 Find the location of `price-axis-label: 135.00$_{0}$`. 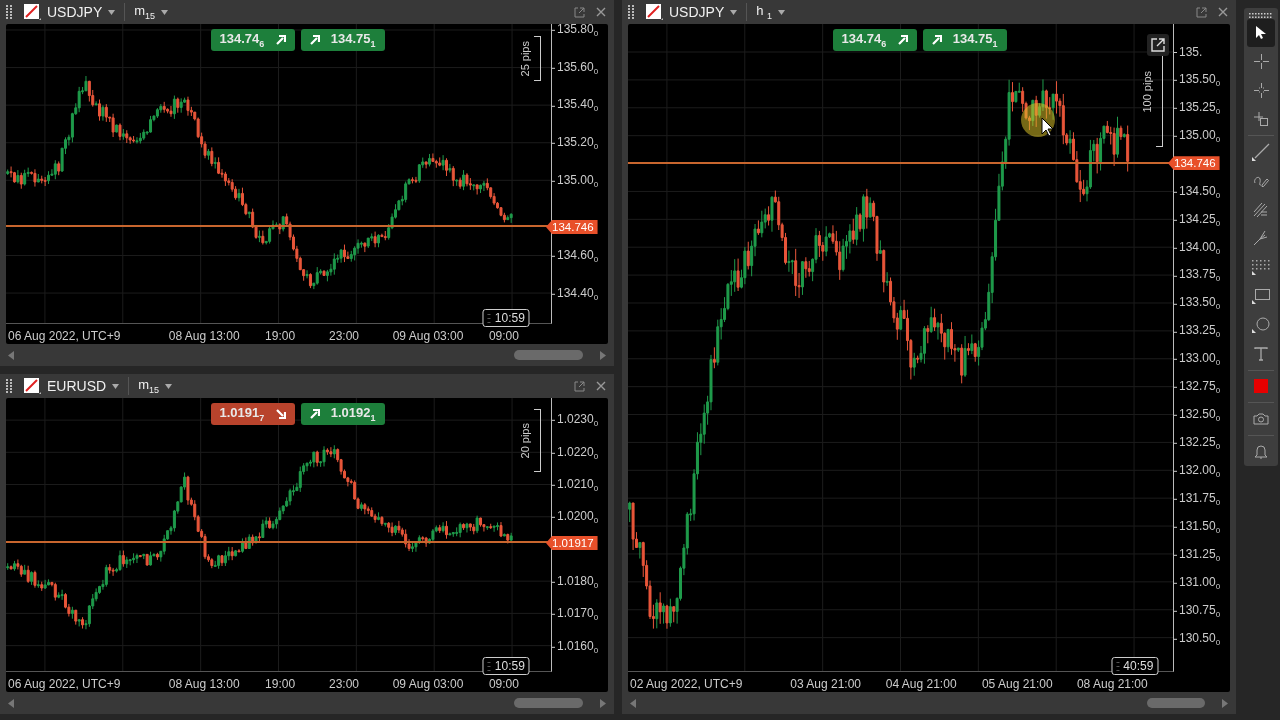

price-axis-label: 135.00$_{0}$ is located at coordinates (575, 180).